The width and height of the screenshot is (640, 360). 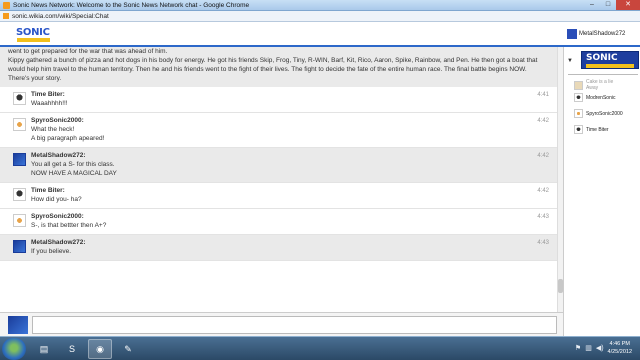 I want to click on user-name: Time Biter, so click(x=597, y=129).